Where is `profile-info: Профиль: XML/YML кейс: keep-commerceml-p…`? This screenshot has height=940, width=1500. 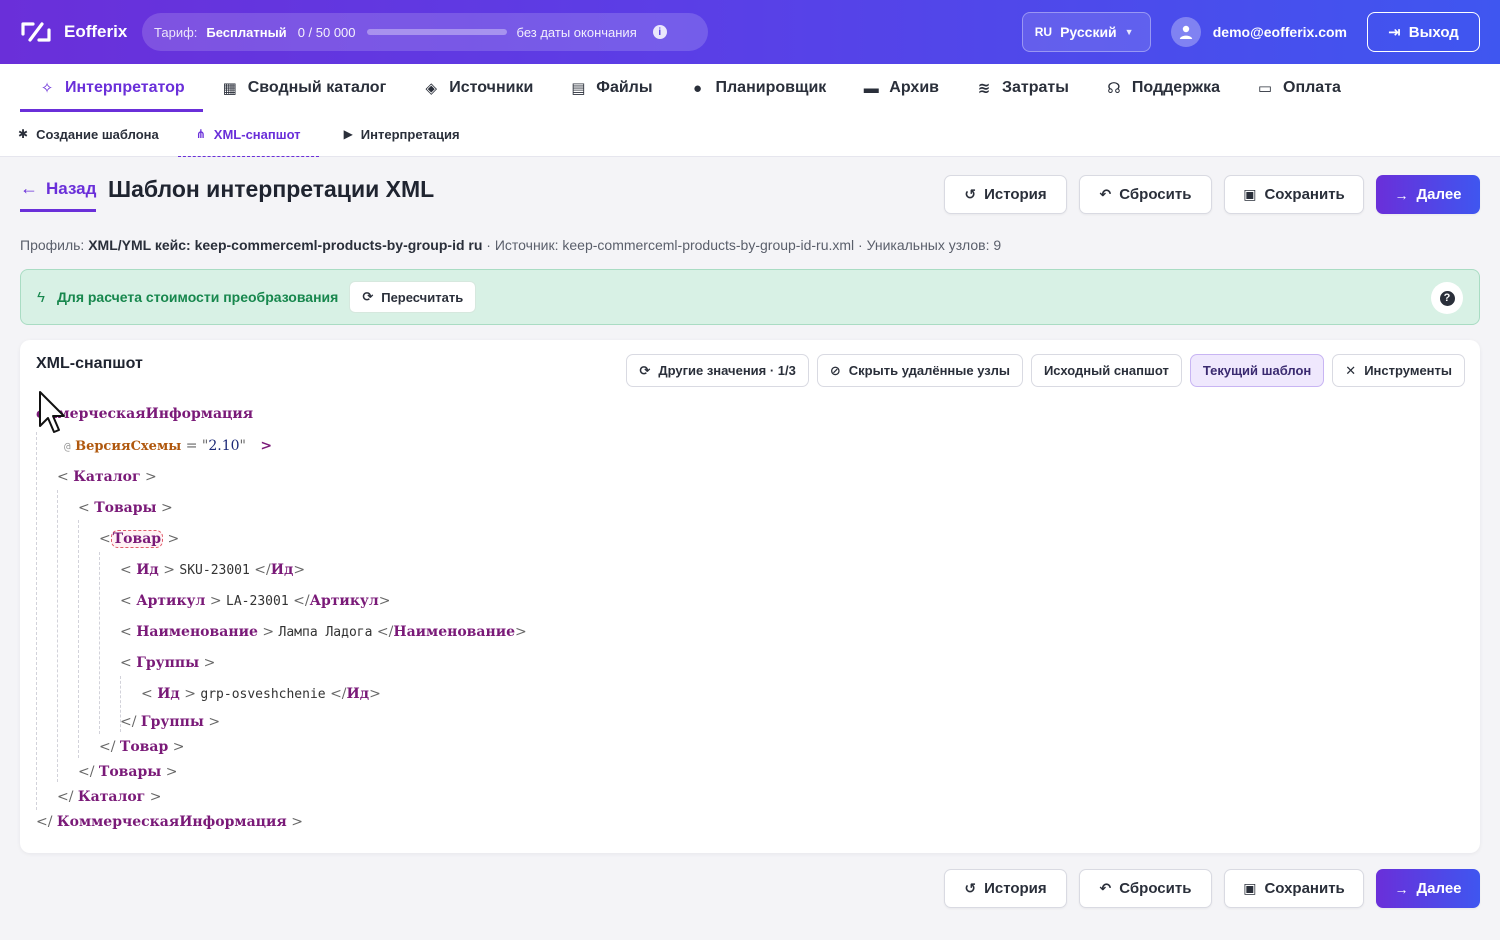
profile-info: Профиль: XML/YML кейс: keep-commerceml-p… is located at coordinates (510, 245).